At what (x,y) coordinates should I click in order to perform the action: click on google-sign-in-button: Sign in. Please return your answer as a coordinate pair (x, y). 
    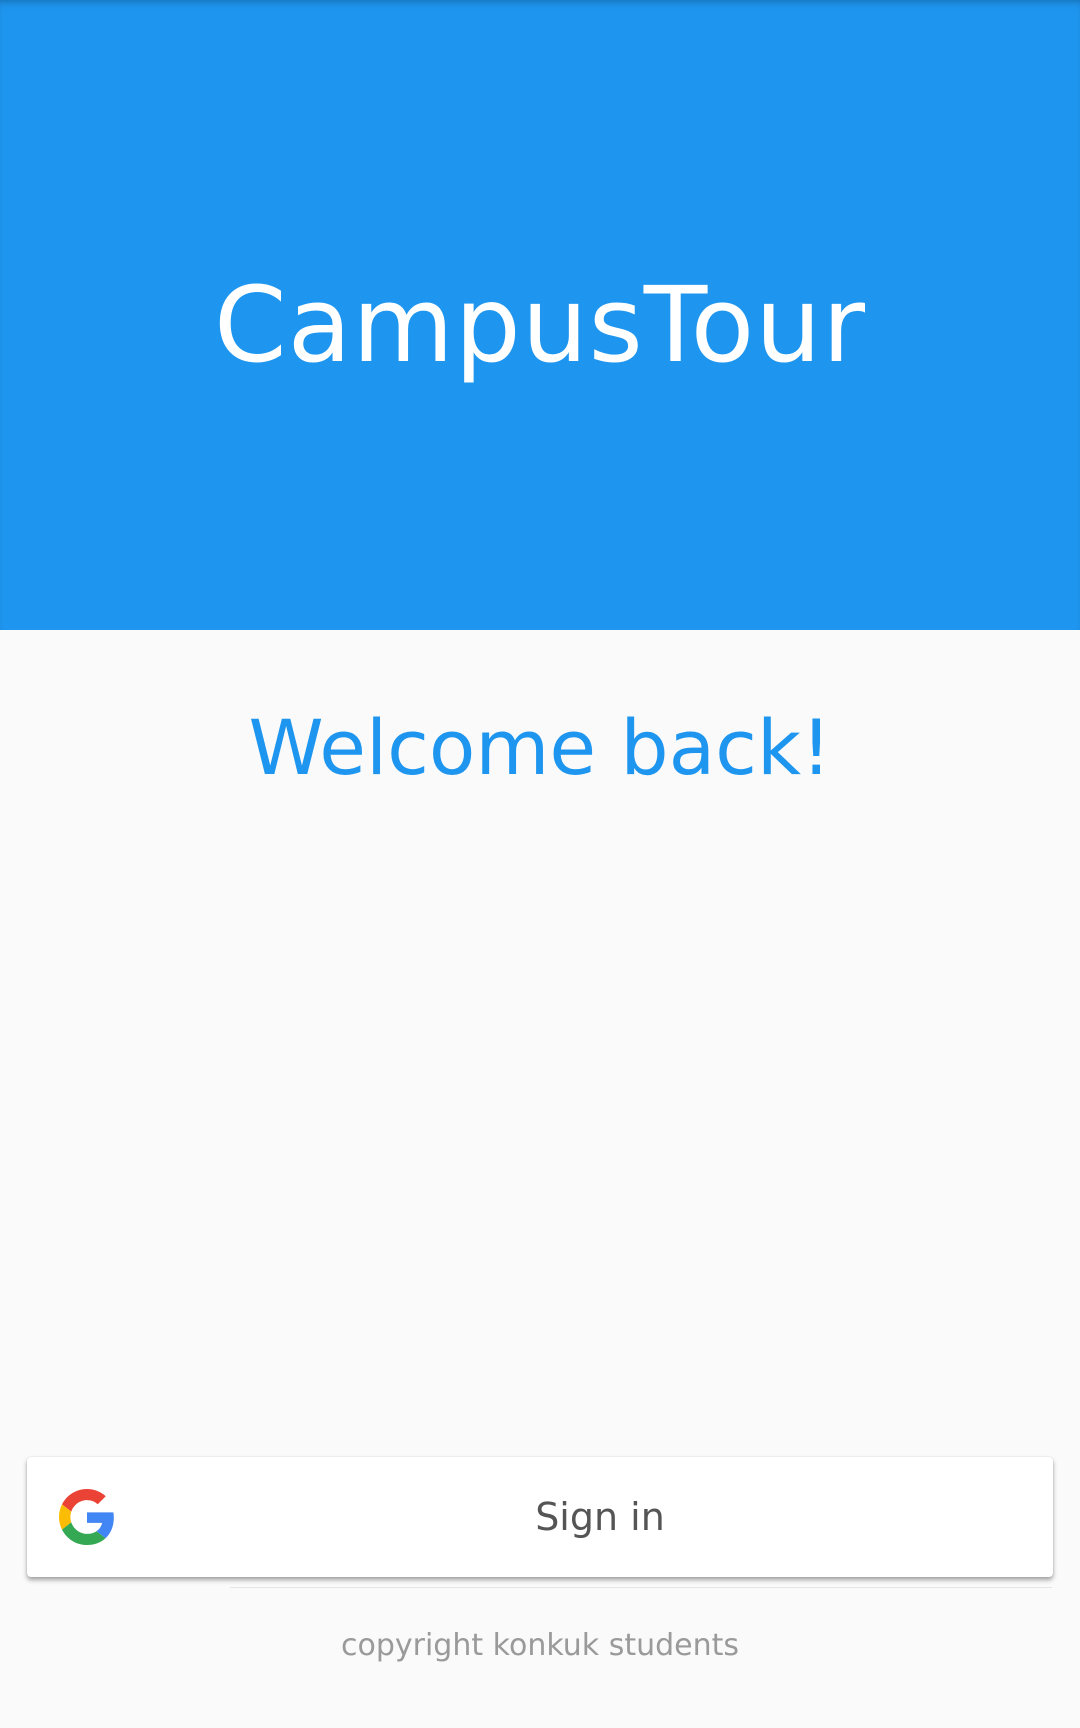
    Looking at the image, I should click on (540, 1517).